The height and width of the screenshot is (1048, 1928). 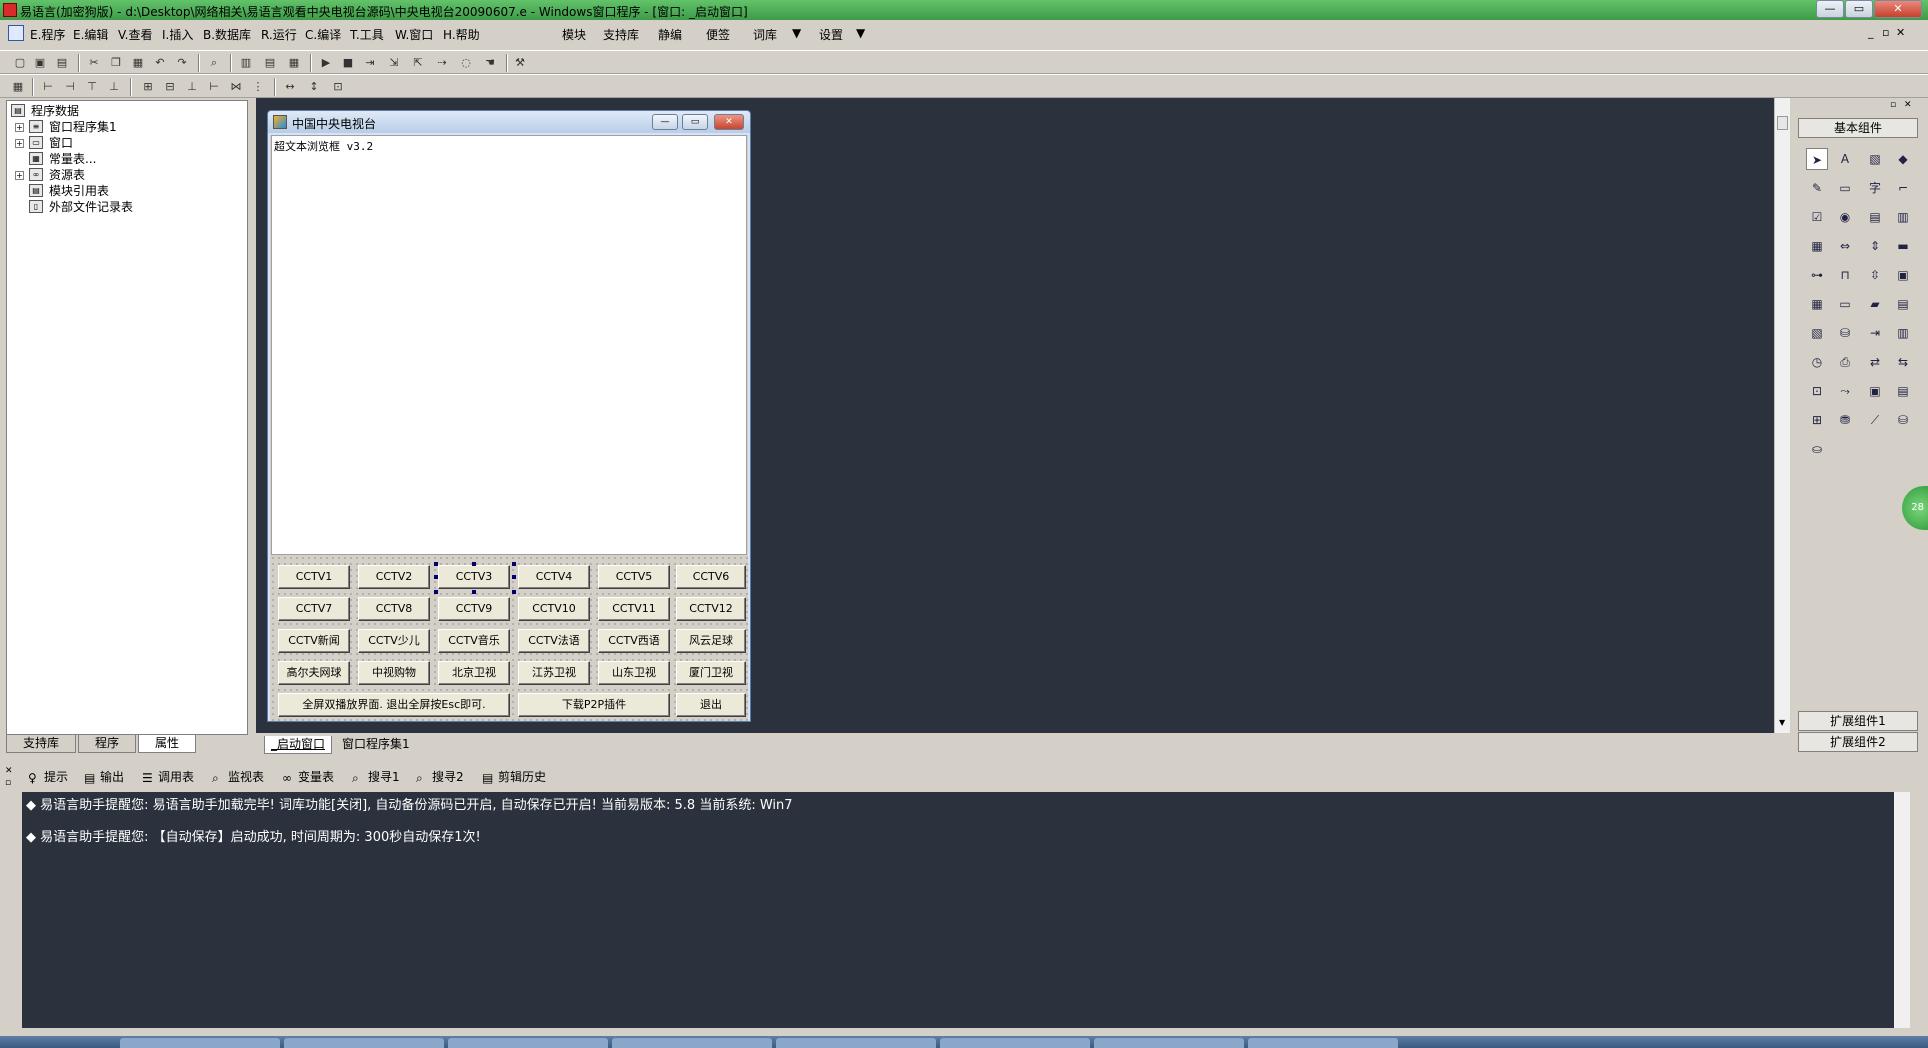 I want to click on new-file-icon: ▢, so click(x=20, y=63).